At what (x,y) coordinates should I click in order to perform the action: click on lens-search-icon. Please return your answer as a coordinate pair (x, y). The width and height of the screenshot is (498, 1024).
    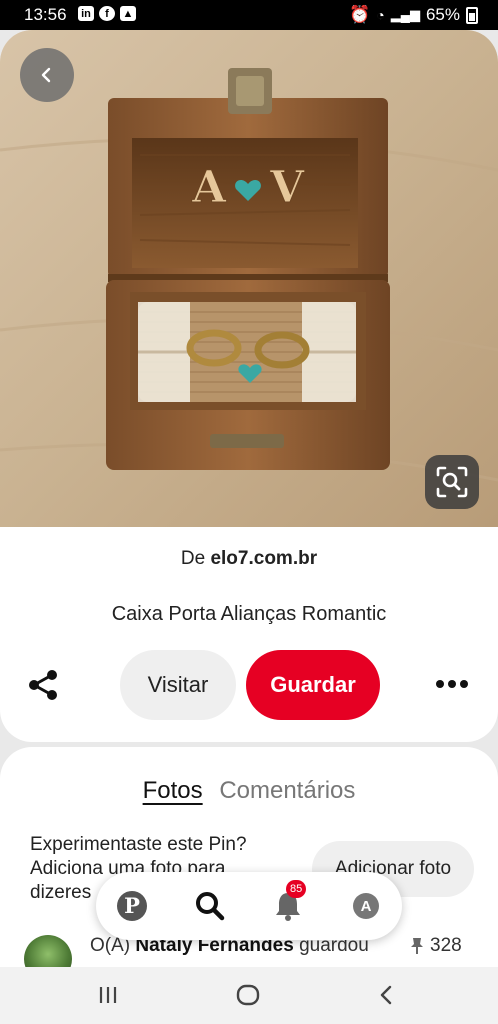
    Looking at the image, I should click on (452, 482).